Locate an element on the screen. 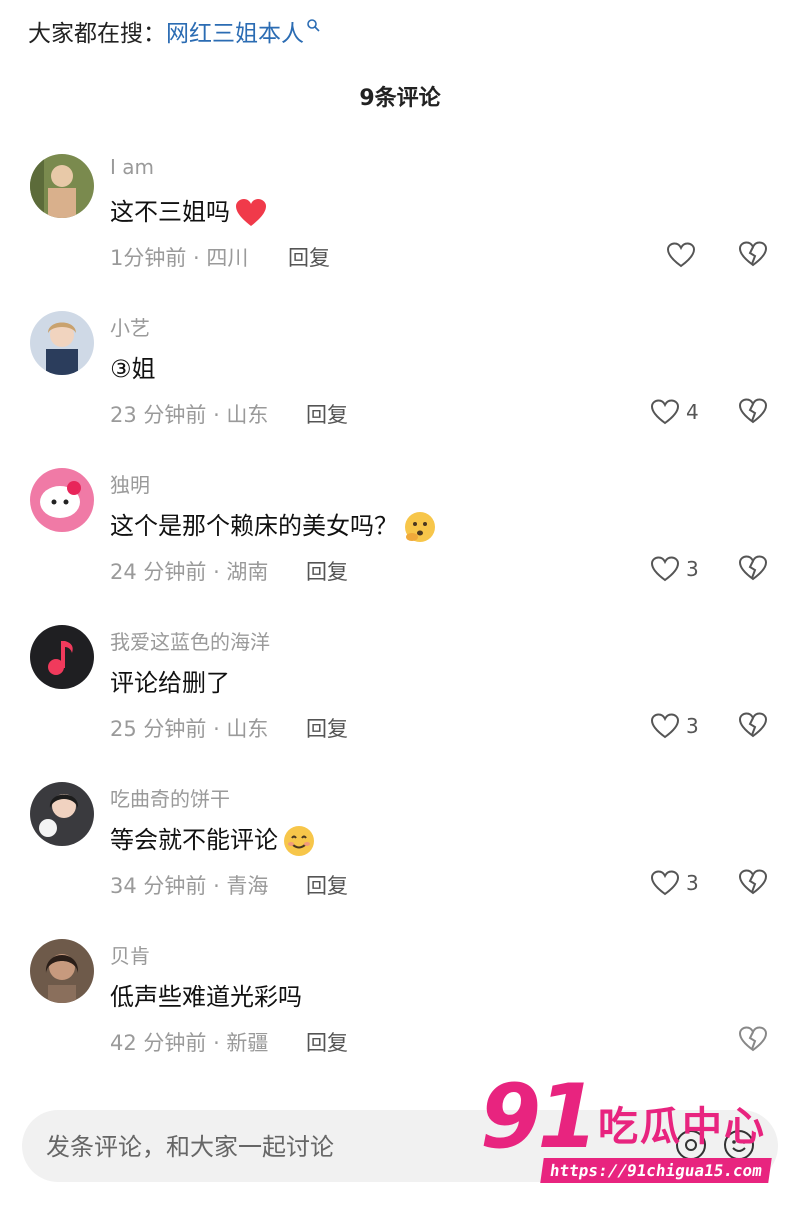 The height and width of the screenshot is (1208, 800). username: 独明 is located at coordinates (130, 483).